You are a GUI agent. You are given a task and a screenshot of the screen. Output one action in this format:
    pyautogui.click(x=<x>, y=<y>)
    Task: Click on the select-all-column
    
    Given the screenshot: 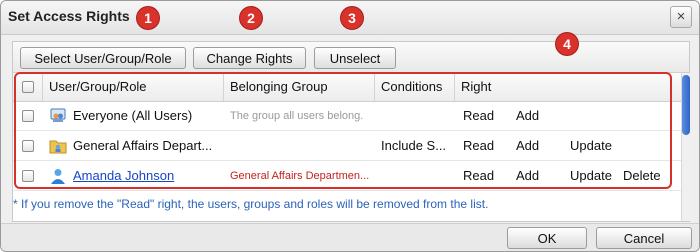 What is the action you would take?
    pyautogui.click(x=28, y=87)
    